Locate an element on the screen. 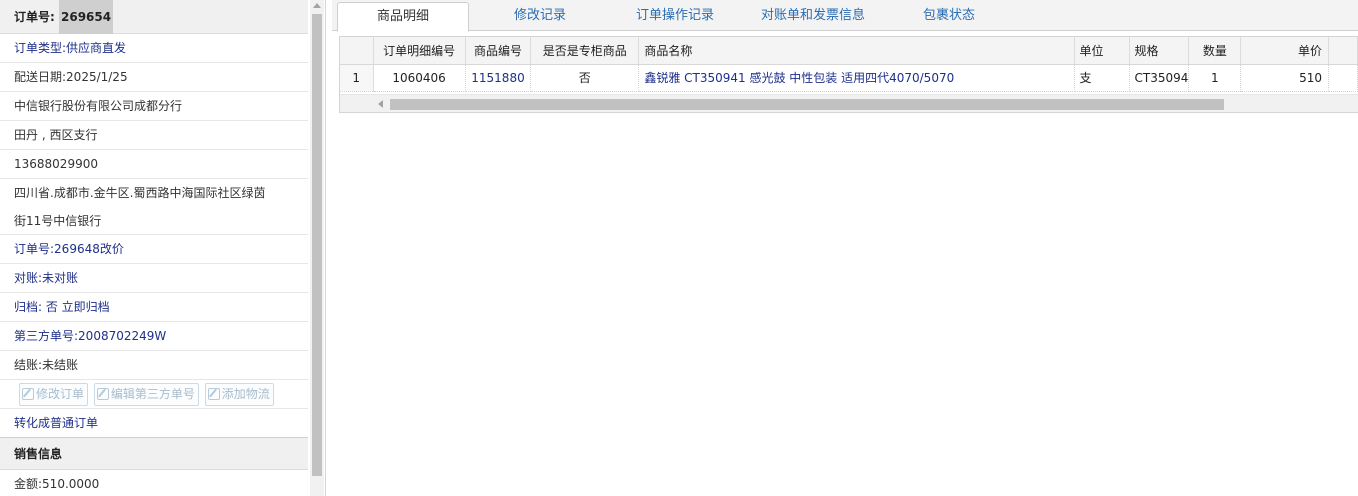 The width and height of the screenshot is (1358, 496). left-panel-scrollbar is located at coordinates (317, 248).